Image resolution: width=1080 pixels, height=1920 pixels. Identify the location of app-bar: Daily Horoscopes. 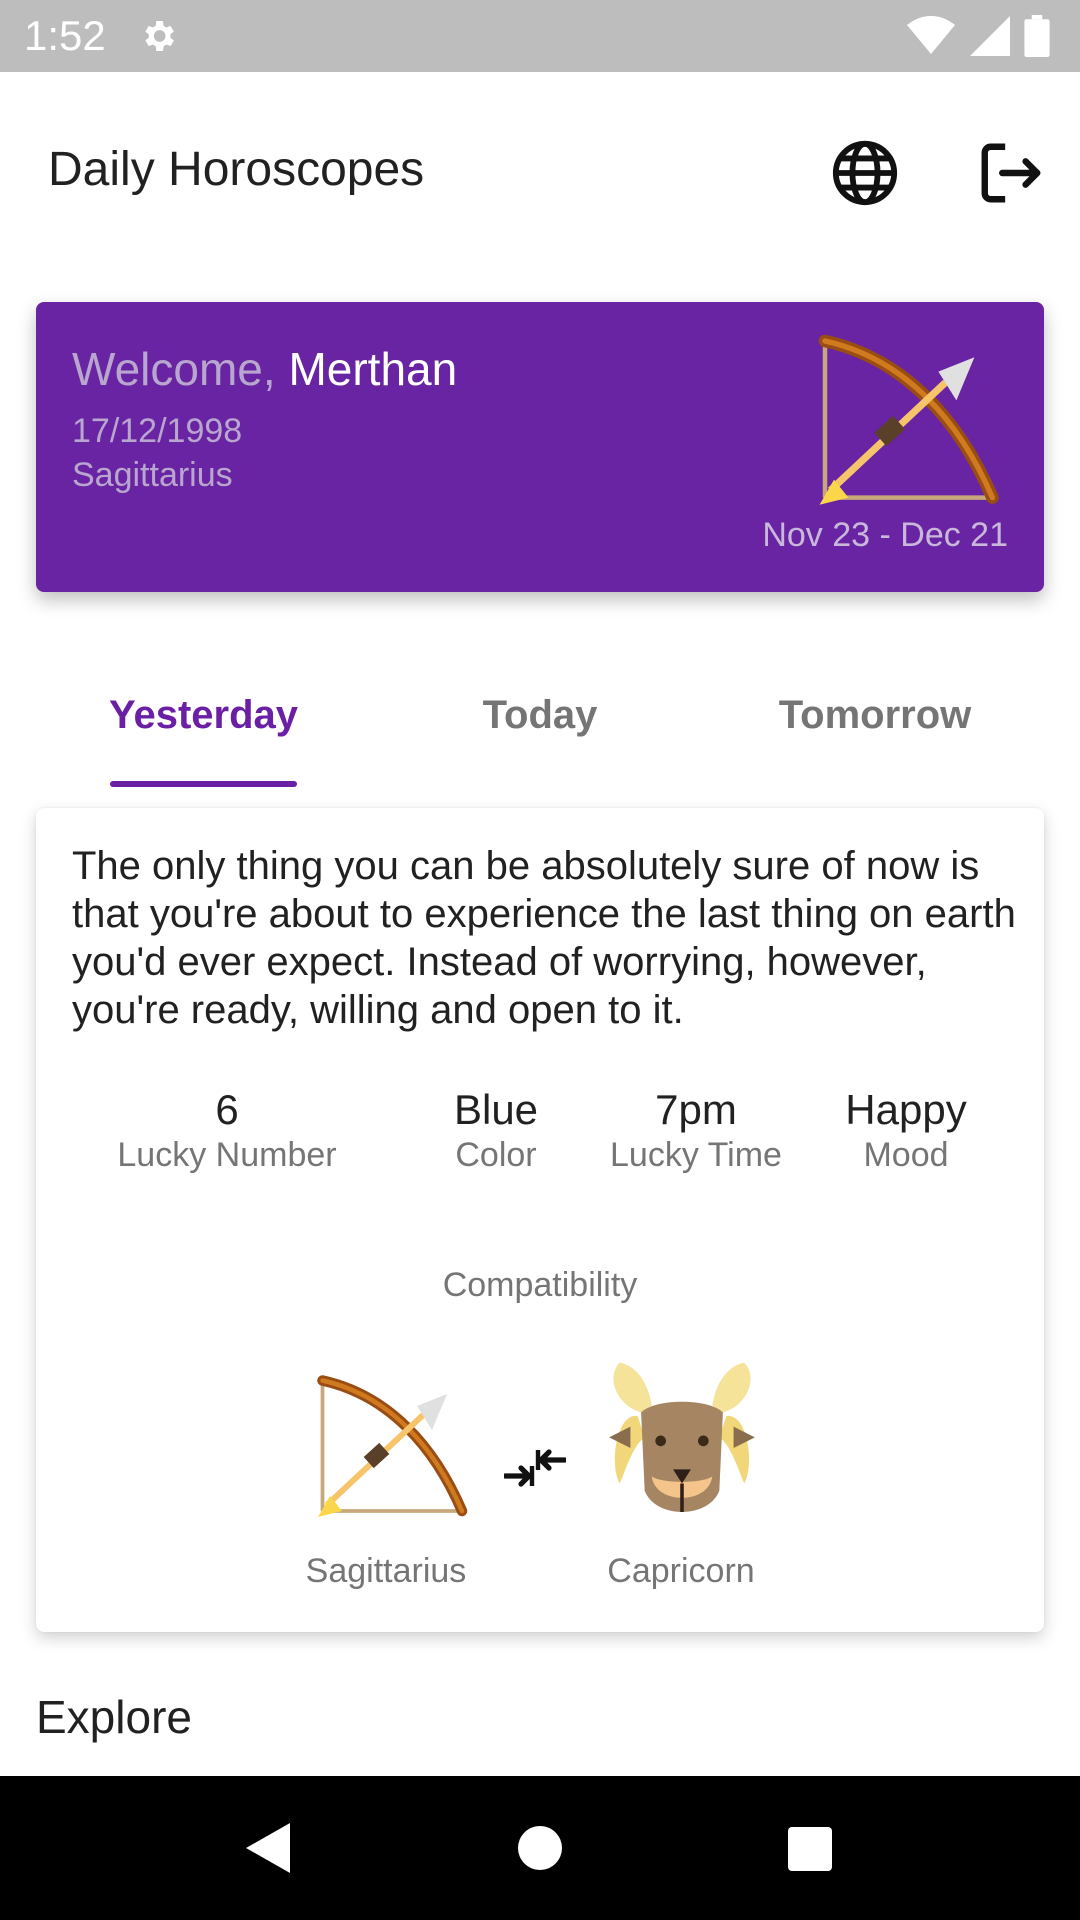
(540, 170).